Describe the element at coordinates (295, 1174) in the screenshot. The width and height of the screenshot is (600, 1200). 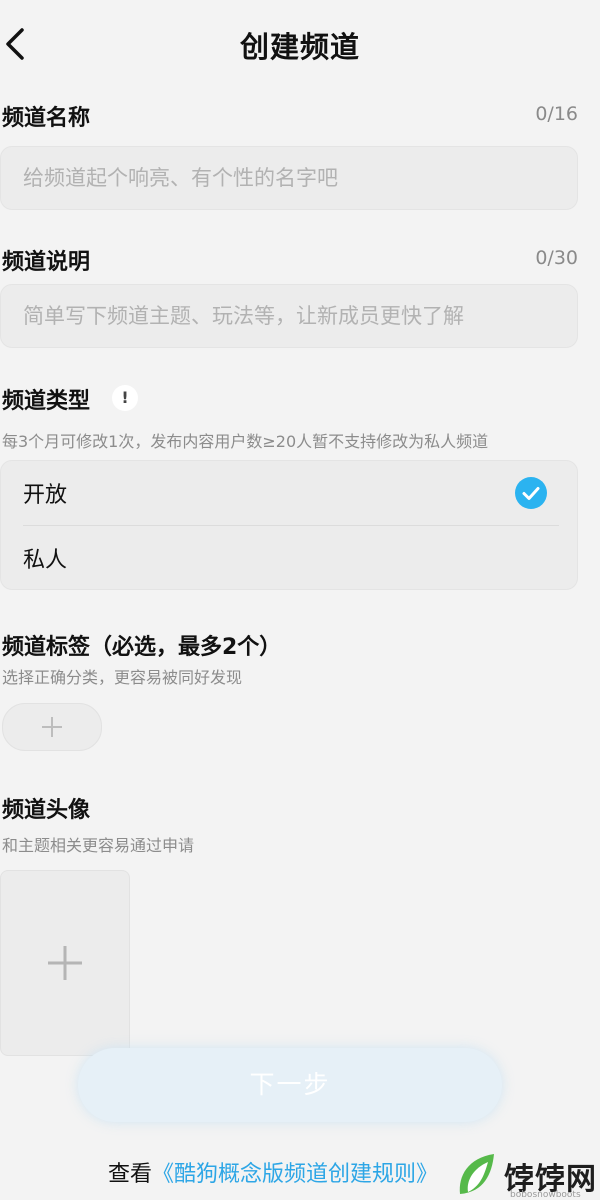
I see `rules-link: 《酷狗概念版频道创建规则》` at that location.